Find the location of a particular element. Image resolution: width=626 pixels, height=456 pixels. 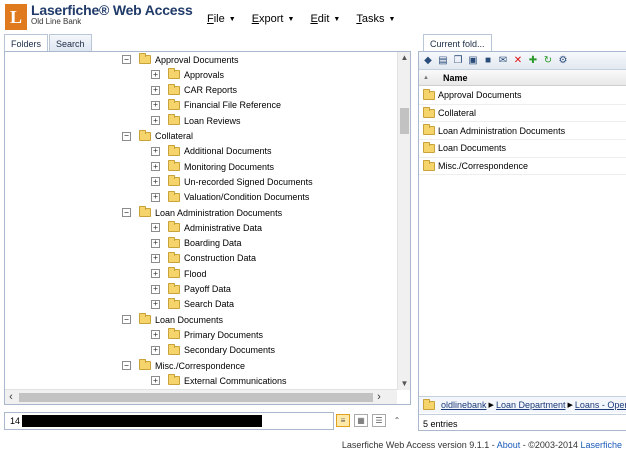

tree-node: − Loan Documents is located at coordinates (172, 319).